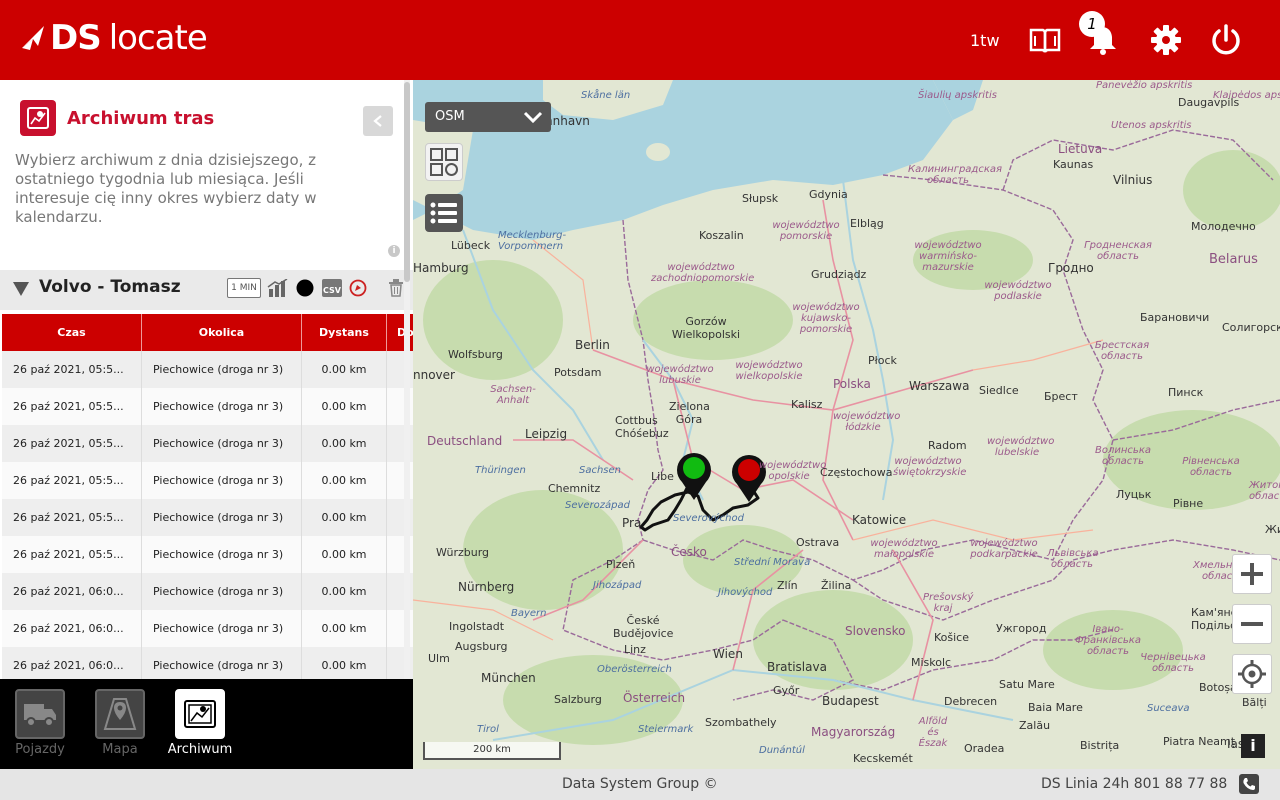 The width and height of the screenshot is (1280, 800). I want to click on map-label: nnover, so click(434, 375).